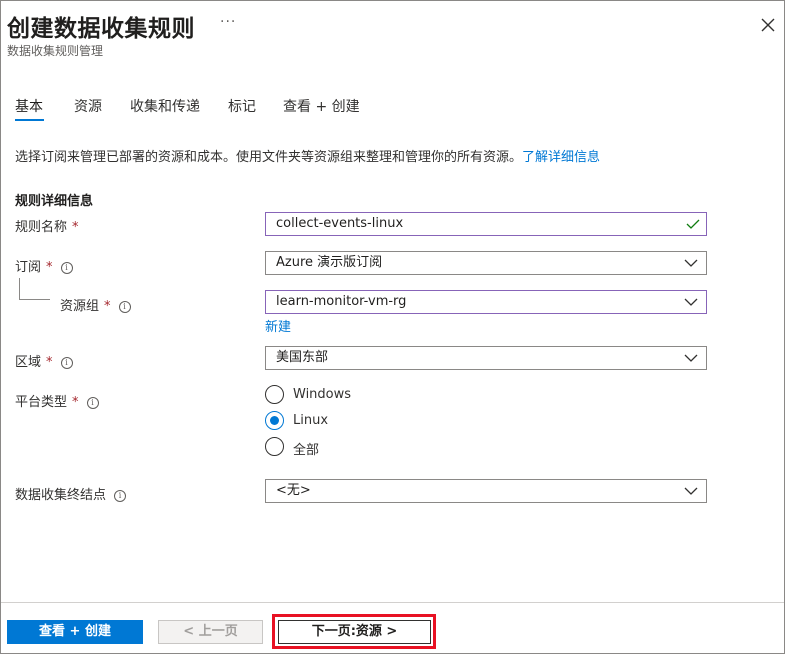 Image resolution: width=785 pixels, height=654 pixels. Describe the element at coordinates (242, 106) in the screenshot. I see `tab-tags: 标记` at that location.